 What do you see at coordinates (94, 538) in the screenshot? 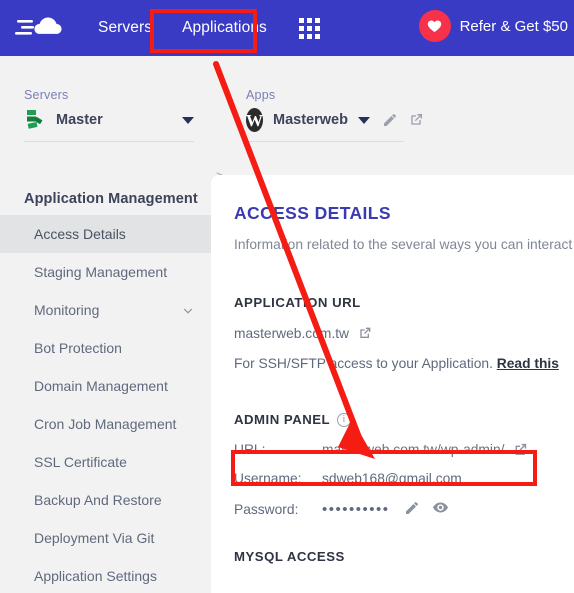
I see `sidebar-item-label: Deployment Via Git` at bounding box center [94, 538].